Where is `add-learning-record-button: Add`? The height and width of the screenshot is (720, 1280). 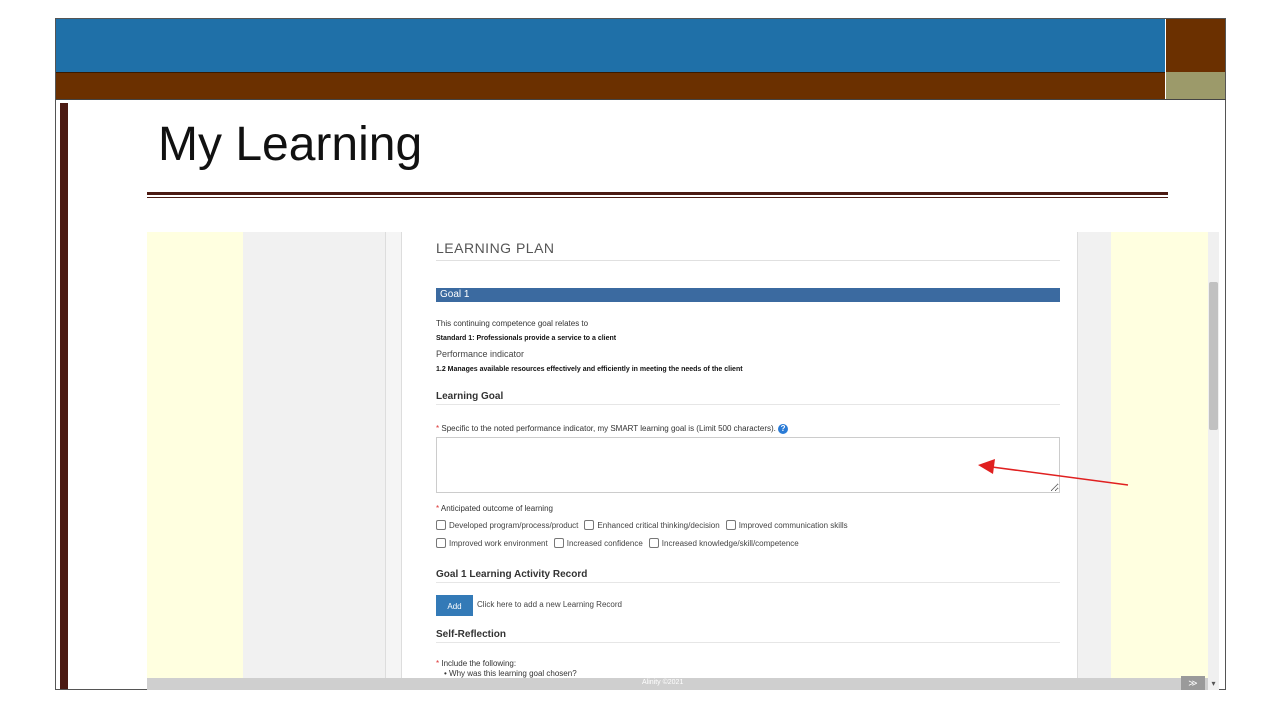
add-learning-record-button: Add is located at coordinates (454, 605).